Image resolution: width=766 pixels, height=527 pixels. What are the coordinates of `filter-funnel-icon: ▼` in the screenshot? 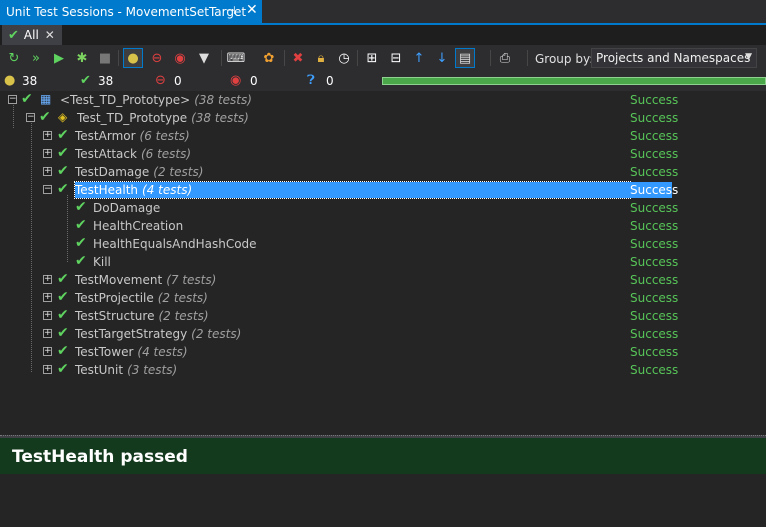 It's located at (204, 58).